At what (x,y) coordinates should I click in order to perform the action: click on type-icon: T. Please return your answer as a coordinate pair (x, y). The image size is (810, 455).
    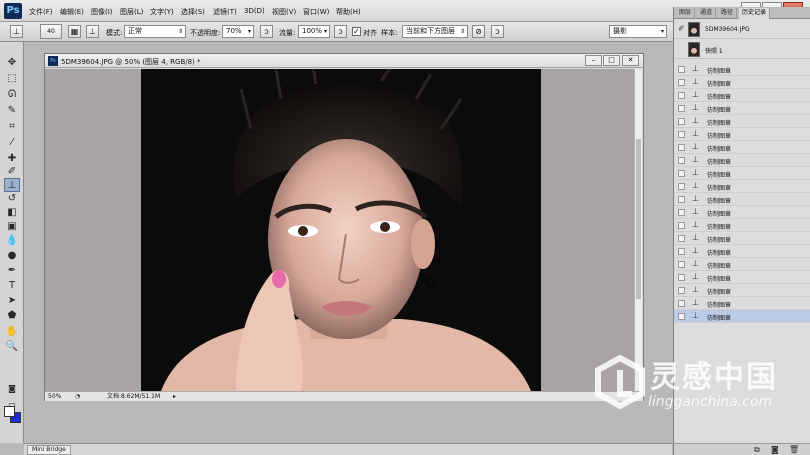
    Looking at the image, I should click on (12, 286).